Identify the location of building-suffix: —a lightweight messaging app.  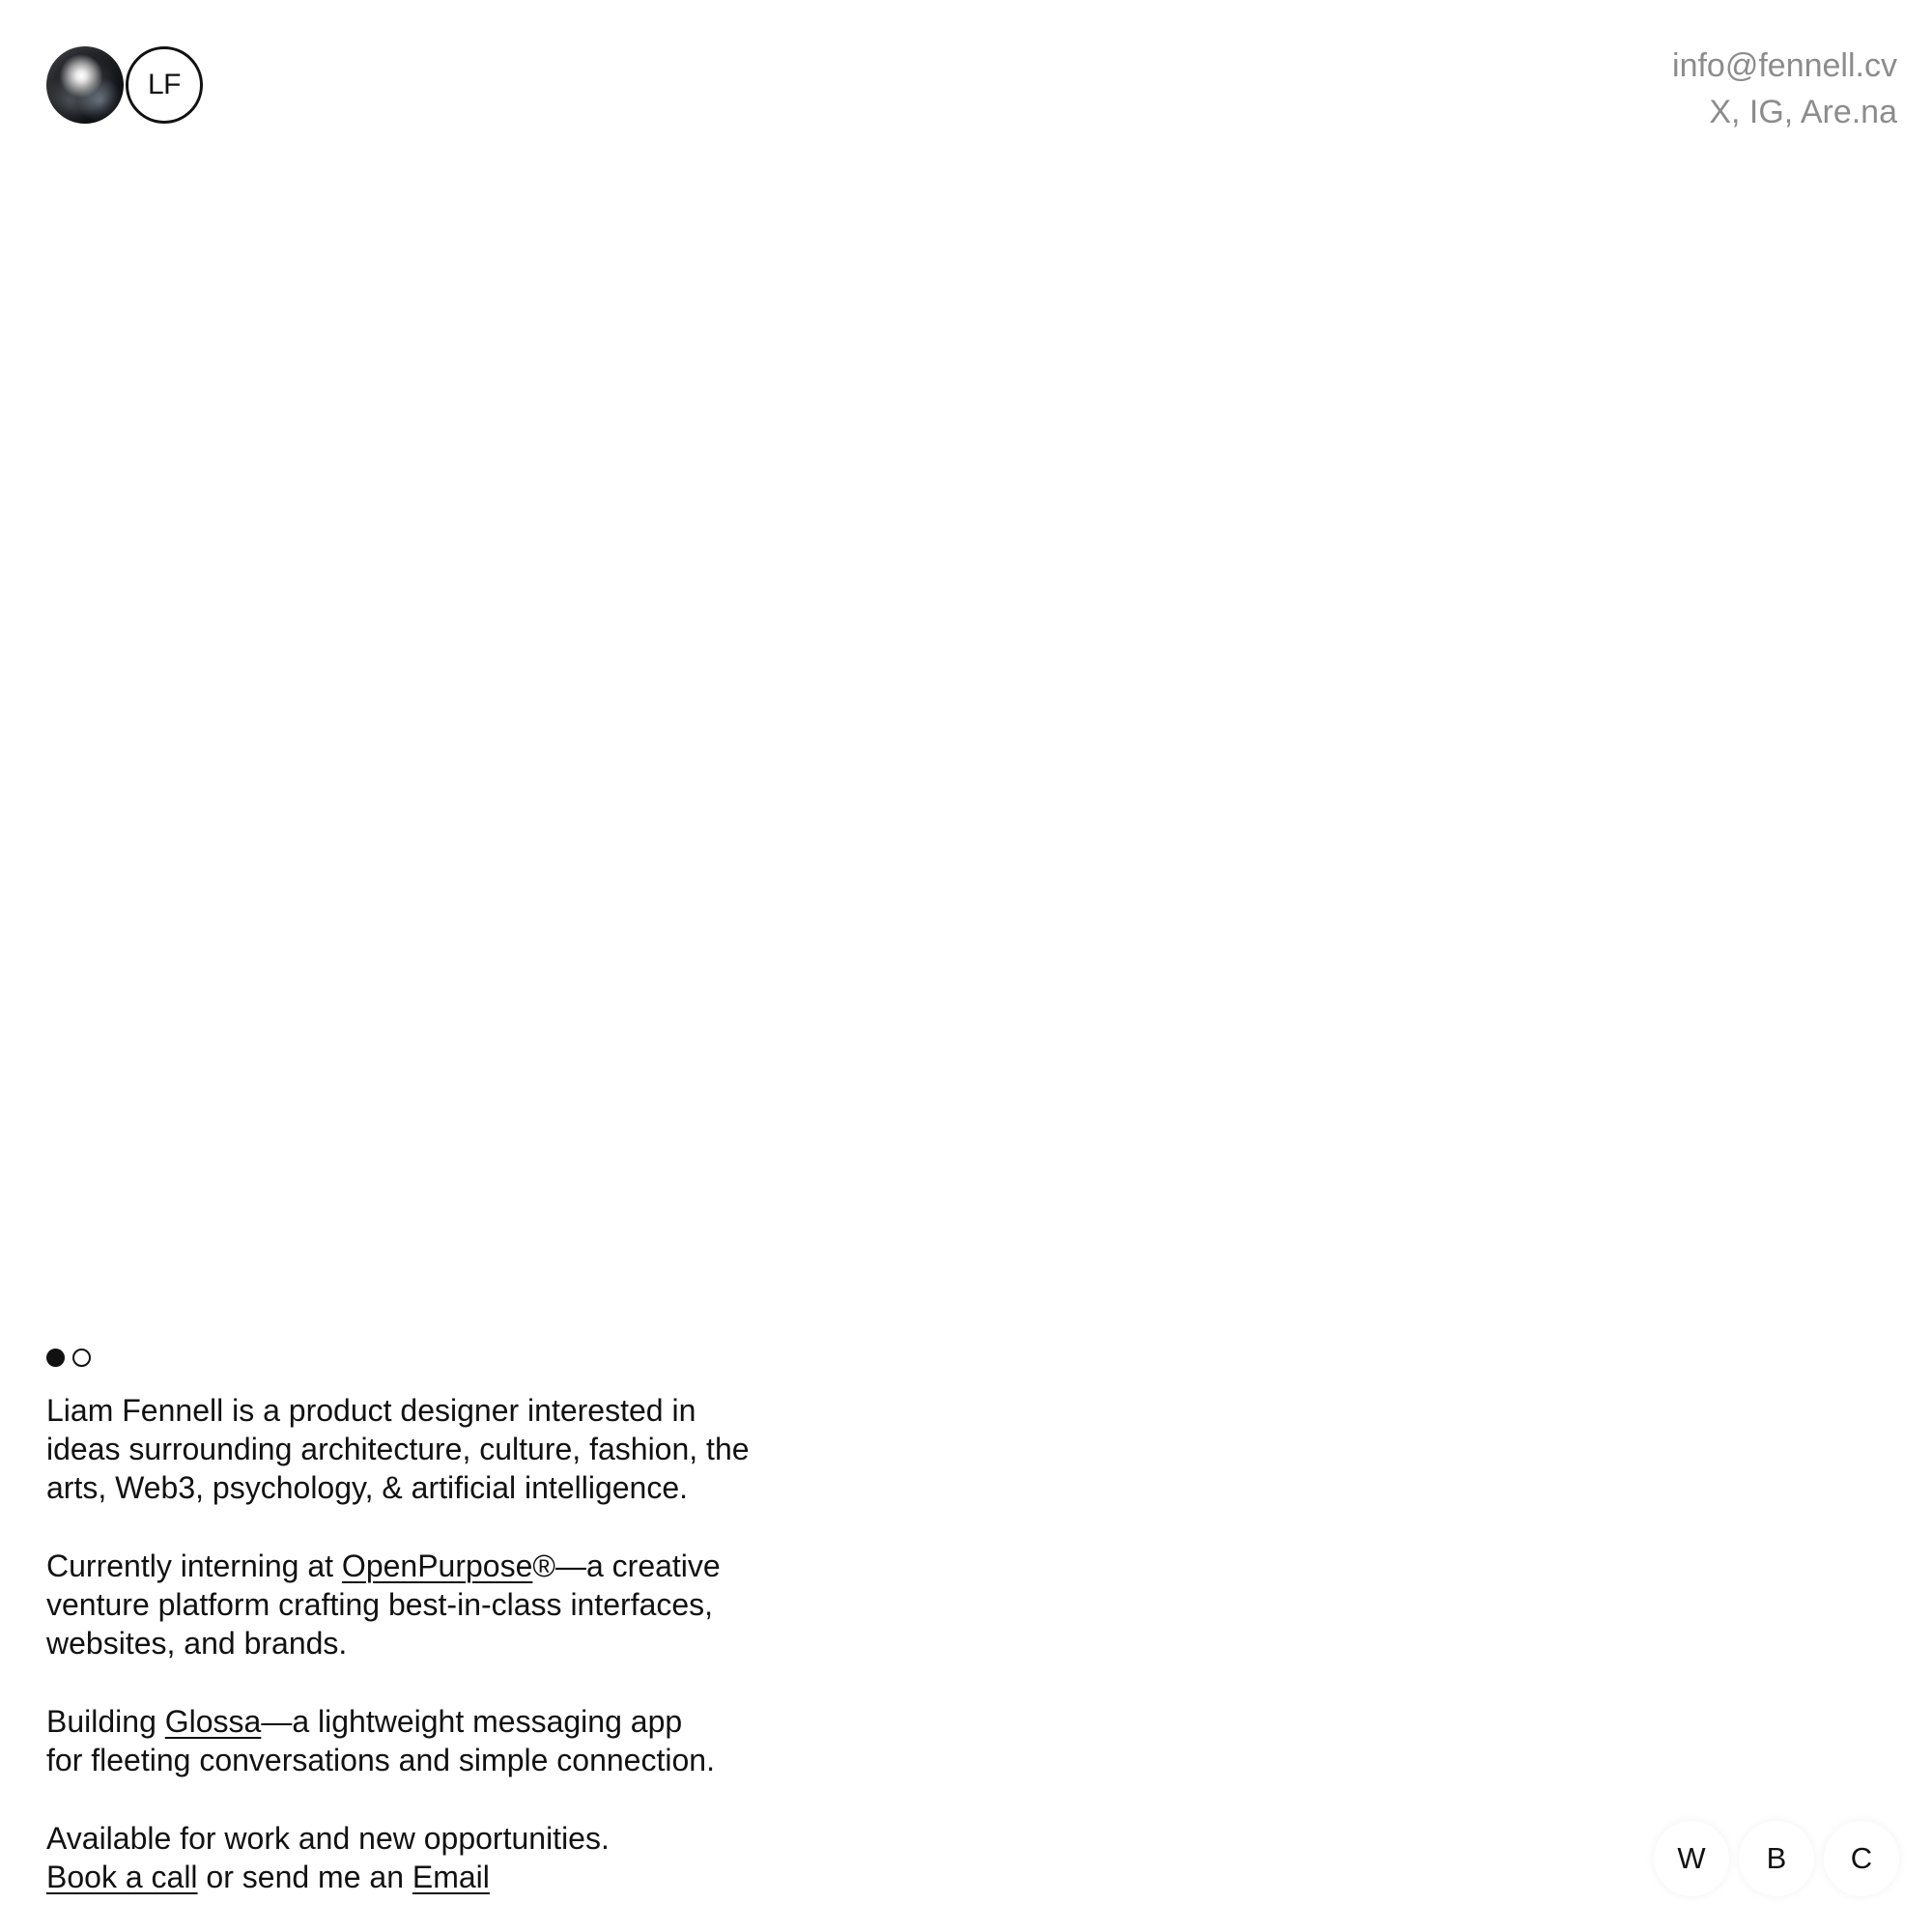
(472, 1721).